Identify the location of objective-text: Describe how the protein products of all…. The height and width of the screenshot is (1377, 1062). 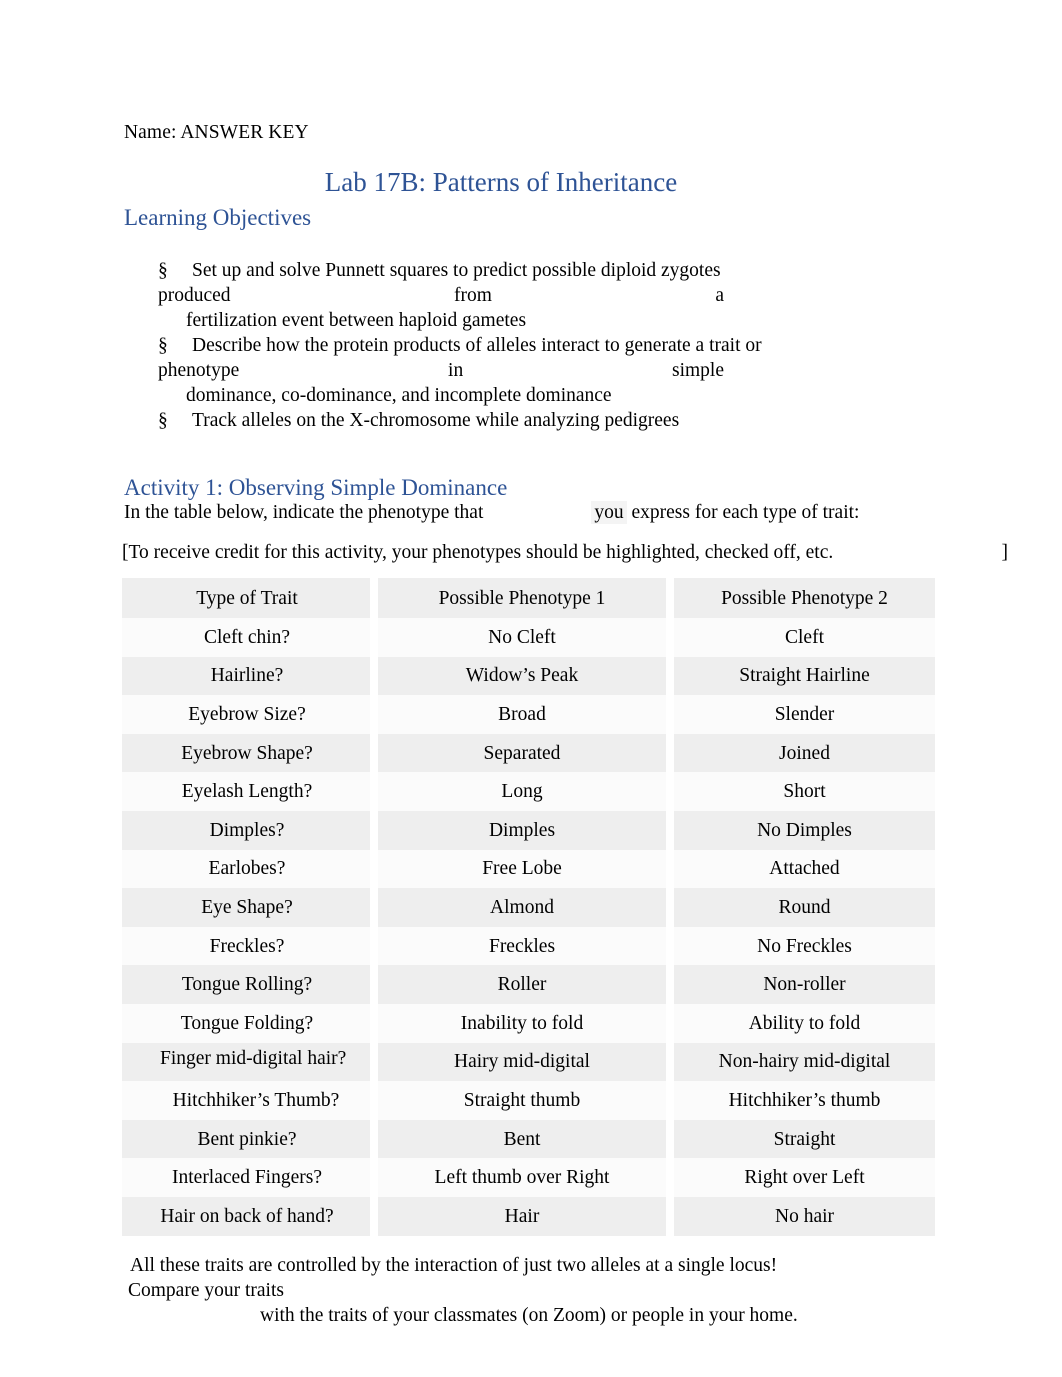
(477, 345).